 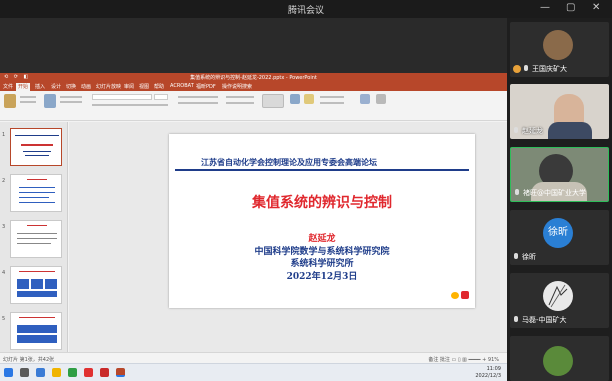 I want to click on tab-animations: 动画, so click(x=86, y=86).